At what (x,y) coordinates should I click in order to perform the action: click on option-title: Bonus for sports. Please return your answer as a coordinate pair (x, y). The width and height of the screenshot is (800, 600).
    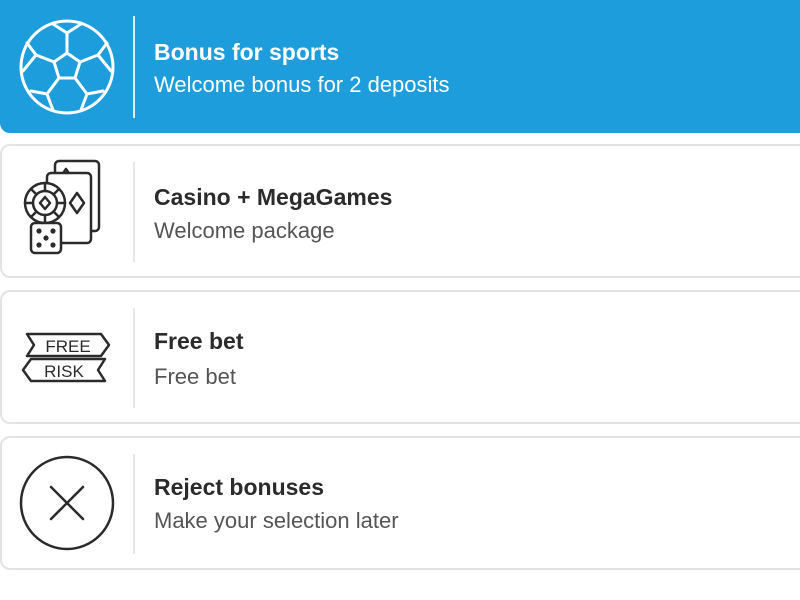
    Looking at the image, I should click on (247, 52).